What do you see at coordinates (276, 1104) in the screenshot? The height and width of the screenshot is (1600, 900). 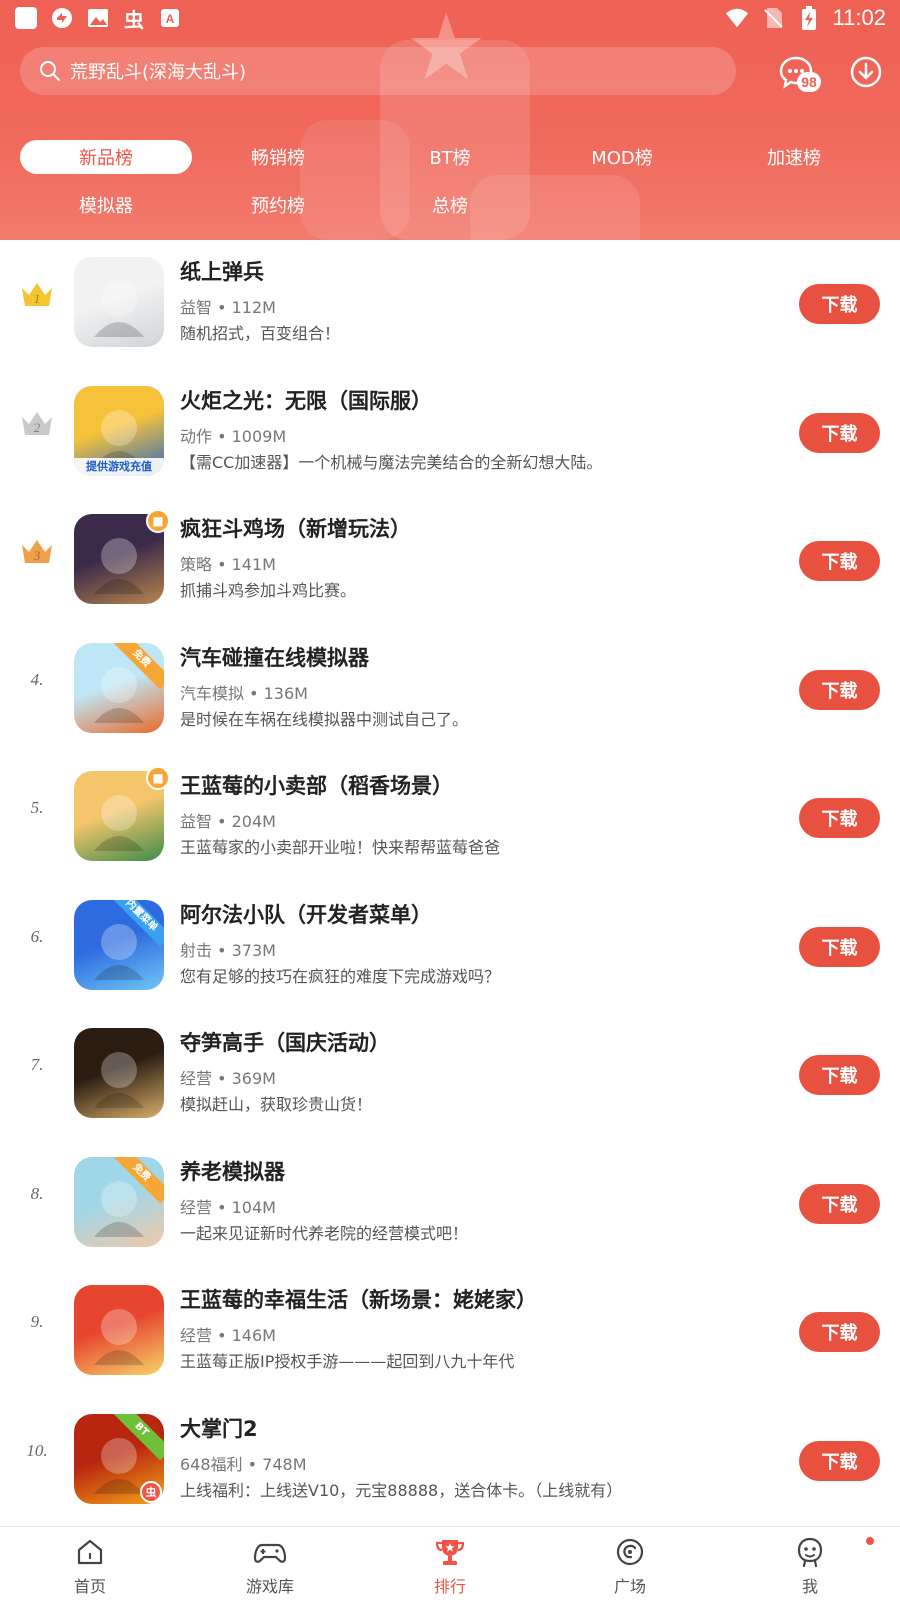 I see `game-description: 模拟赶山，获取珍贵山货！` at bounding box center [276, 1104].